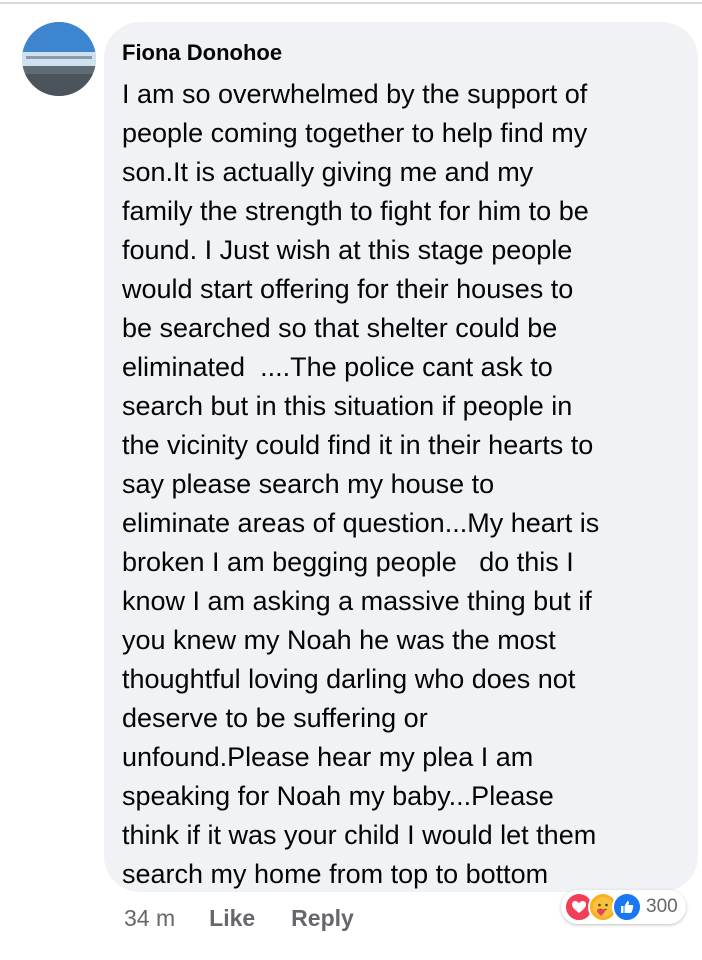  I want to click on comment-line: say please search my house to, so click(308, 484).